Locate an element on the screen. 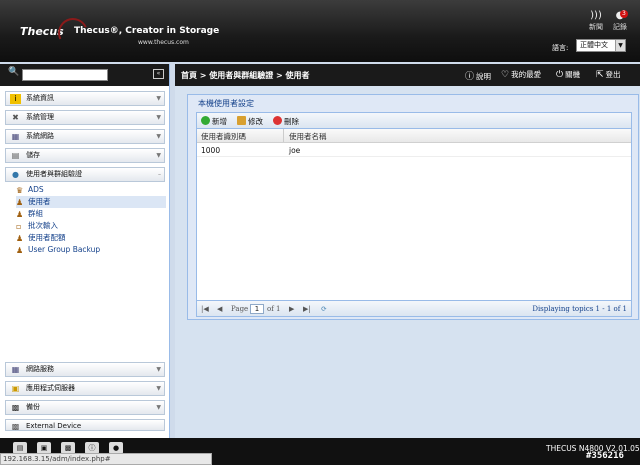 This screenshot has width=640, height=465. tagline: Thecus®, Creator in Storage is located at coordinates (147, 31).